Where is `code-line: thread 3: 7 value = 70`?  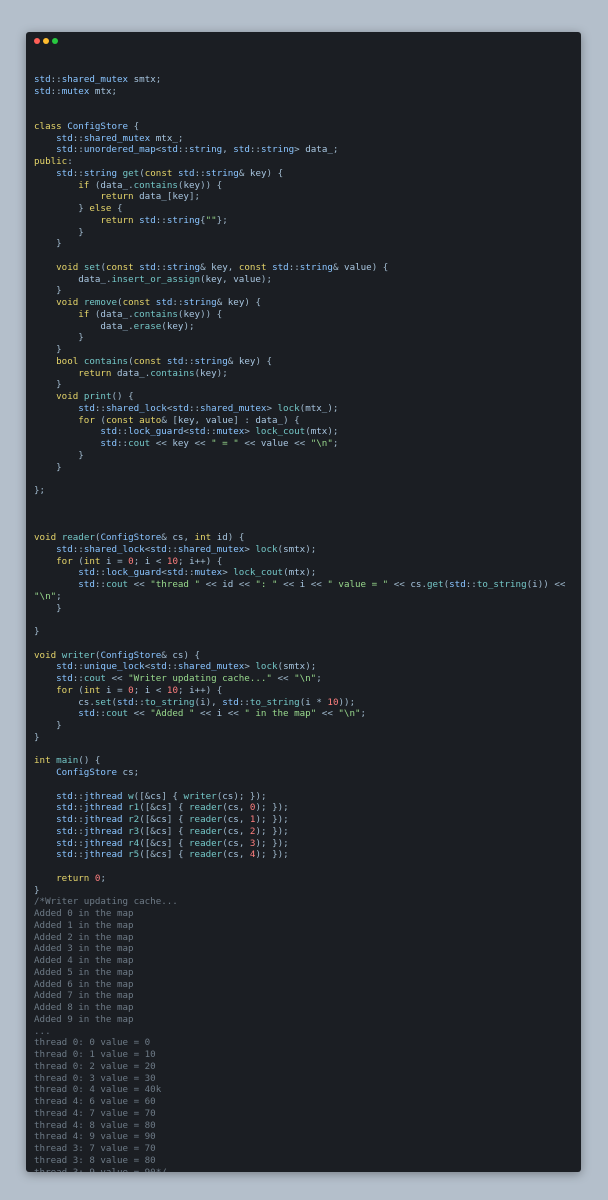
code-line: thread 3: 7 value = 70 is located at coordinates (95, 1148).